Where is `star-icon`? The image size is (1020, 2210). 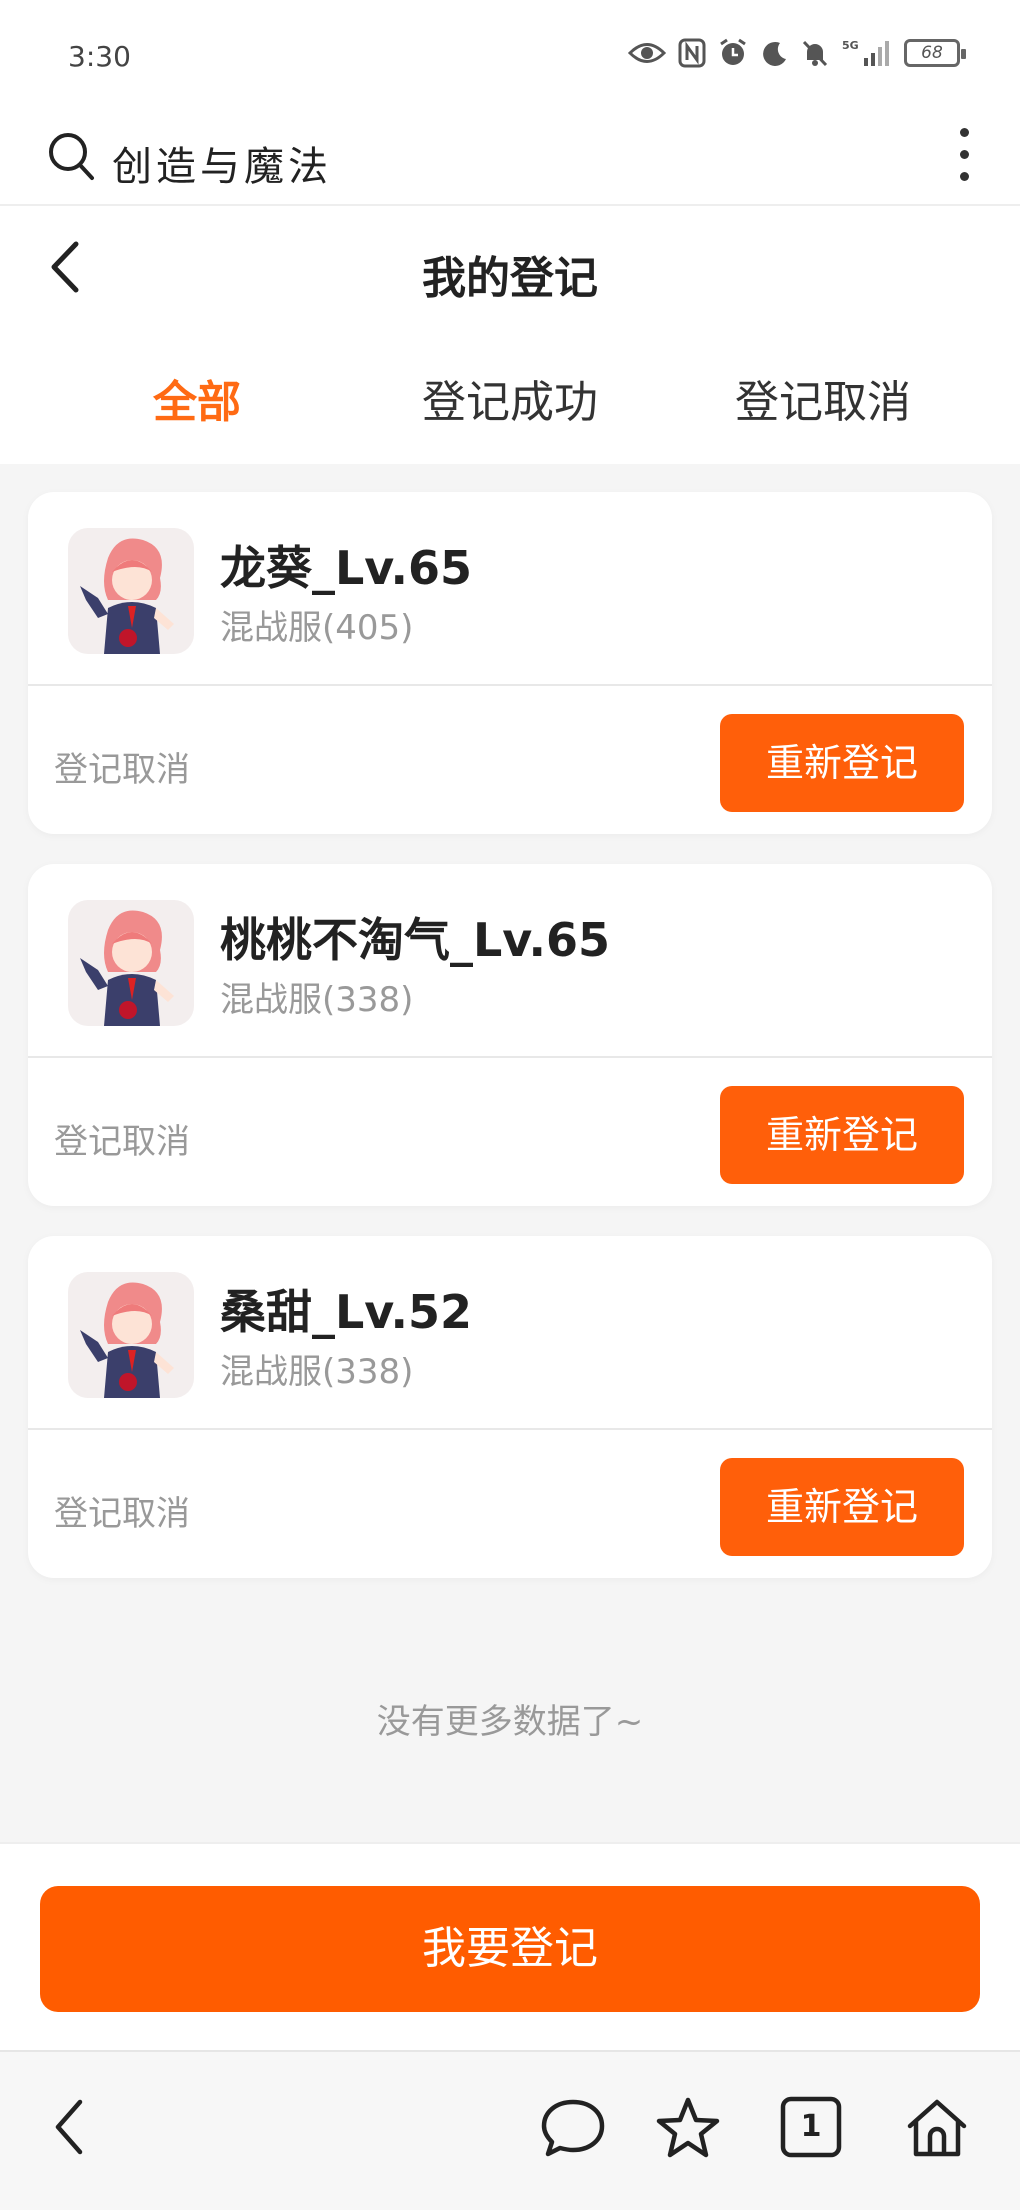 star-icon is located at coordinates (688, 2128).